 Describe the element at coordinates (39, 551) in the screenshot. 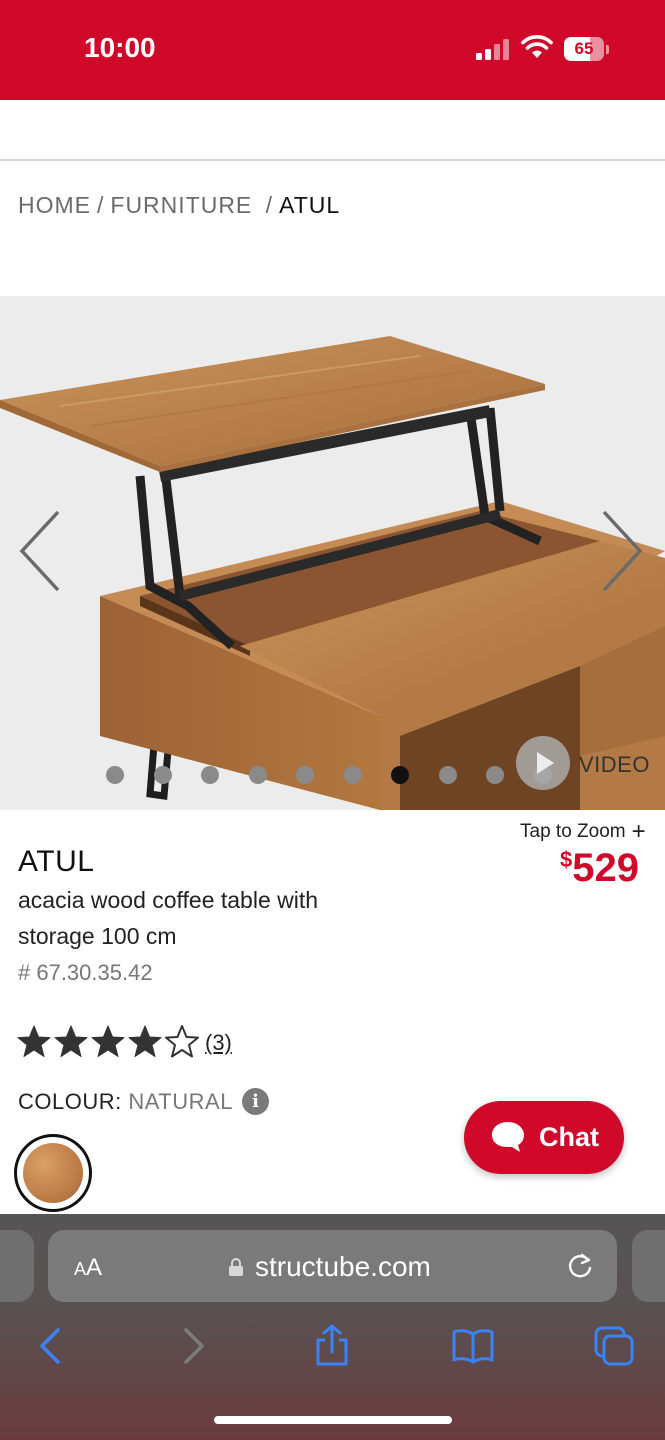

I see `chevron-left-icon` at that location.